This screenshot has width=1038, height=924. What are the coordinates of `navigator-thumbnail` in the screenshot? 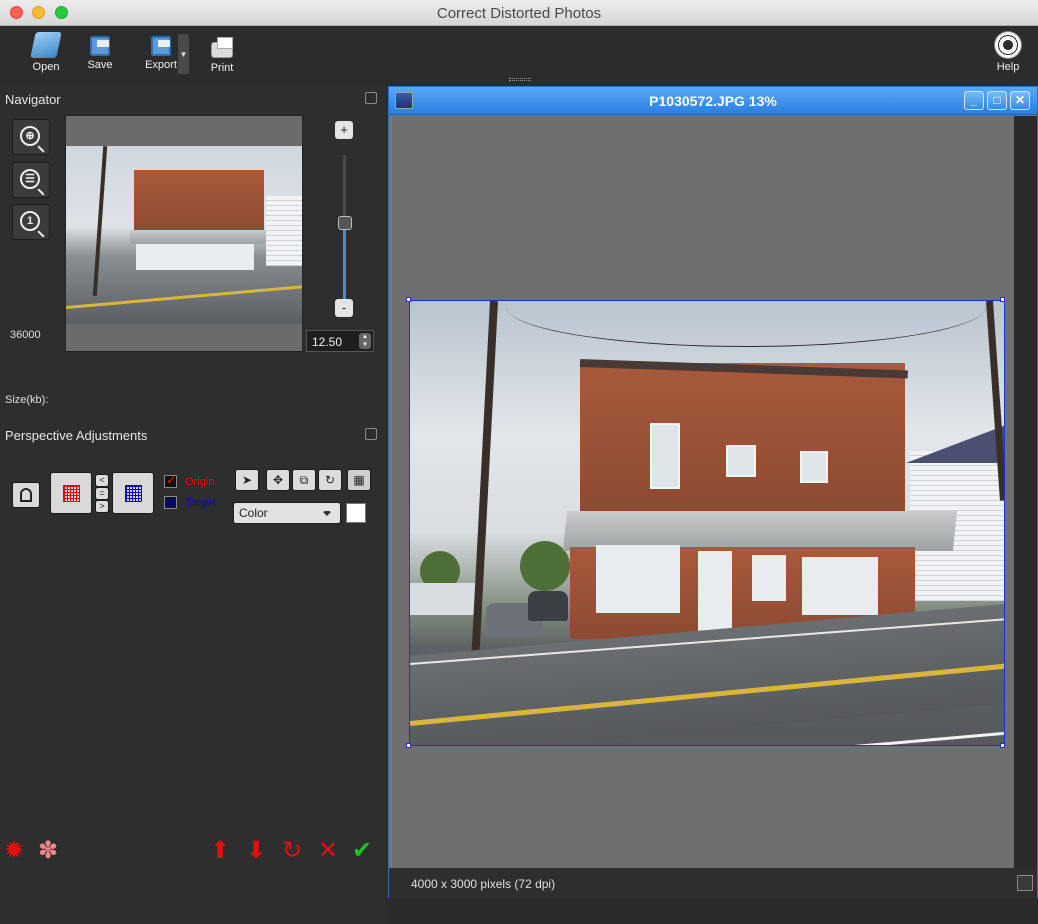 It's located at (184, 235).